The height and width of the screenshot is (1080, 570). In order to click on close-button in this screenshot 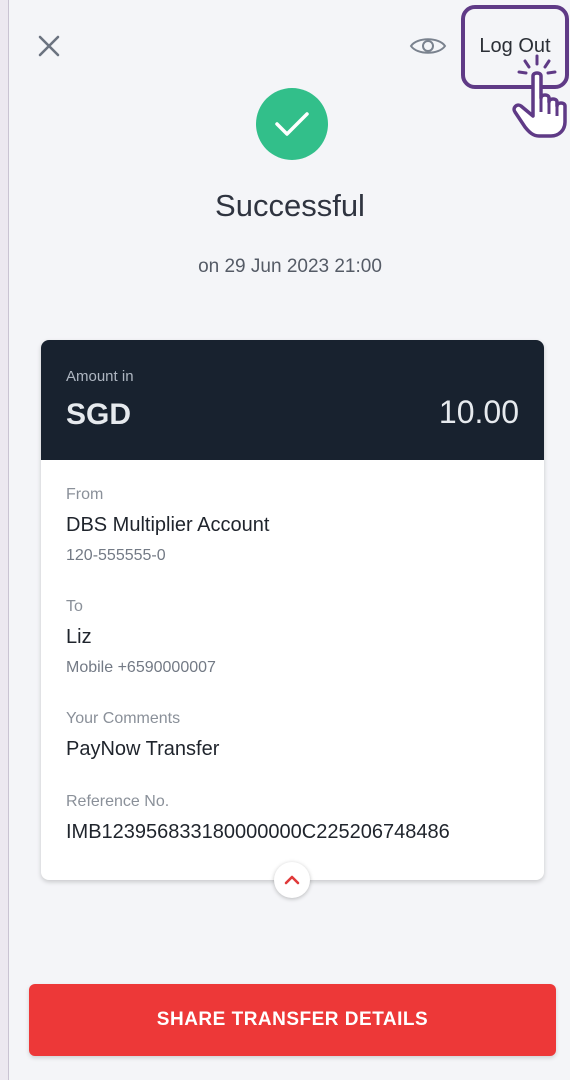, I will do `click(49, 46)`.